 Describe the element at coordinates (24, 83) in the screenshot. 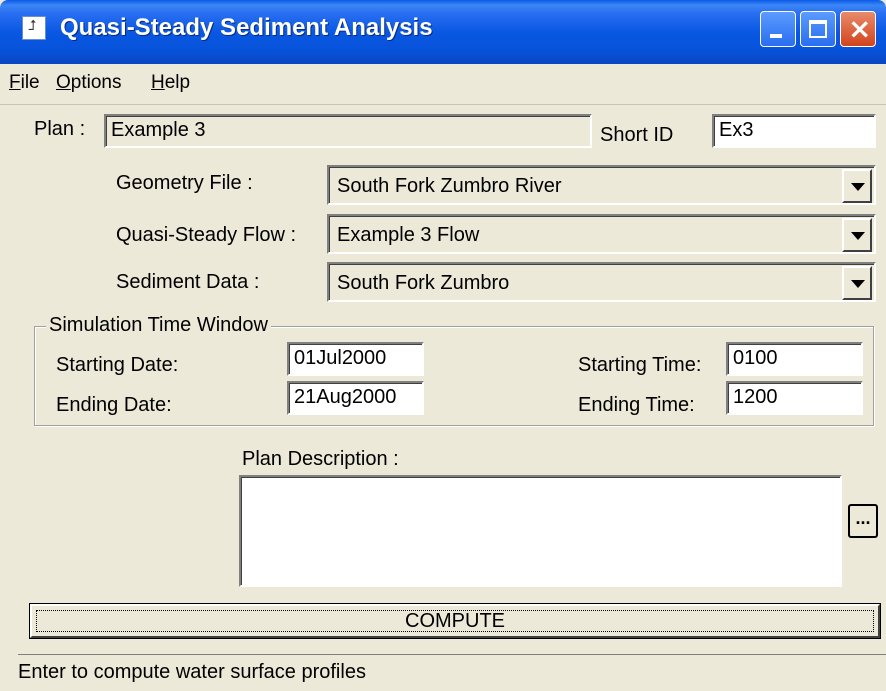

I see `menu-file: File` at that location.